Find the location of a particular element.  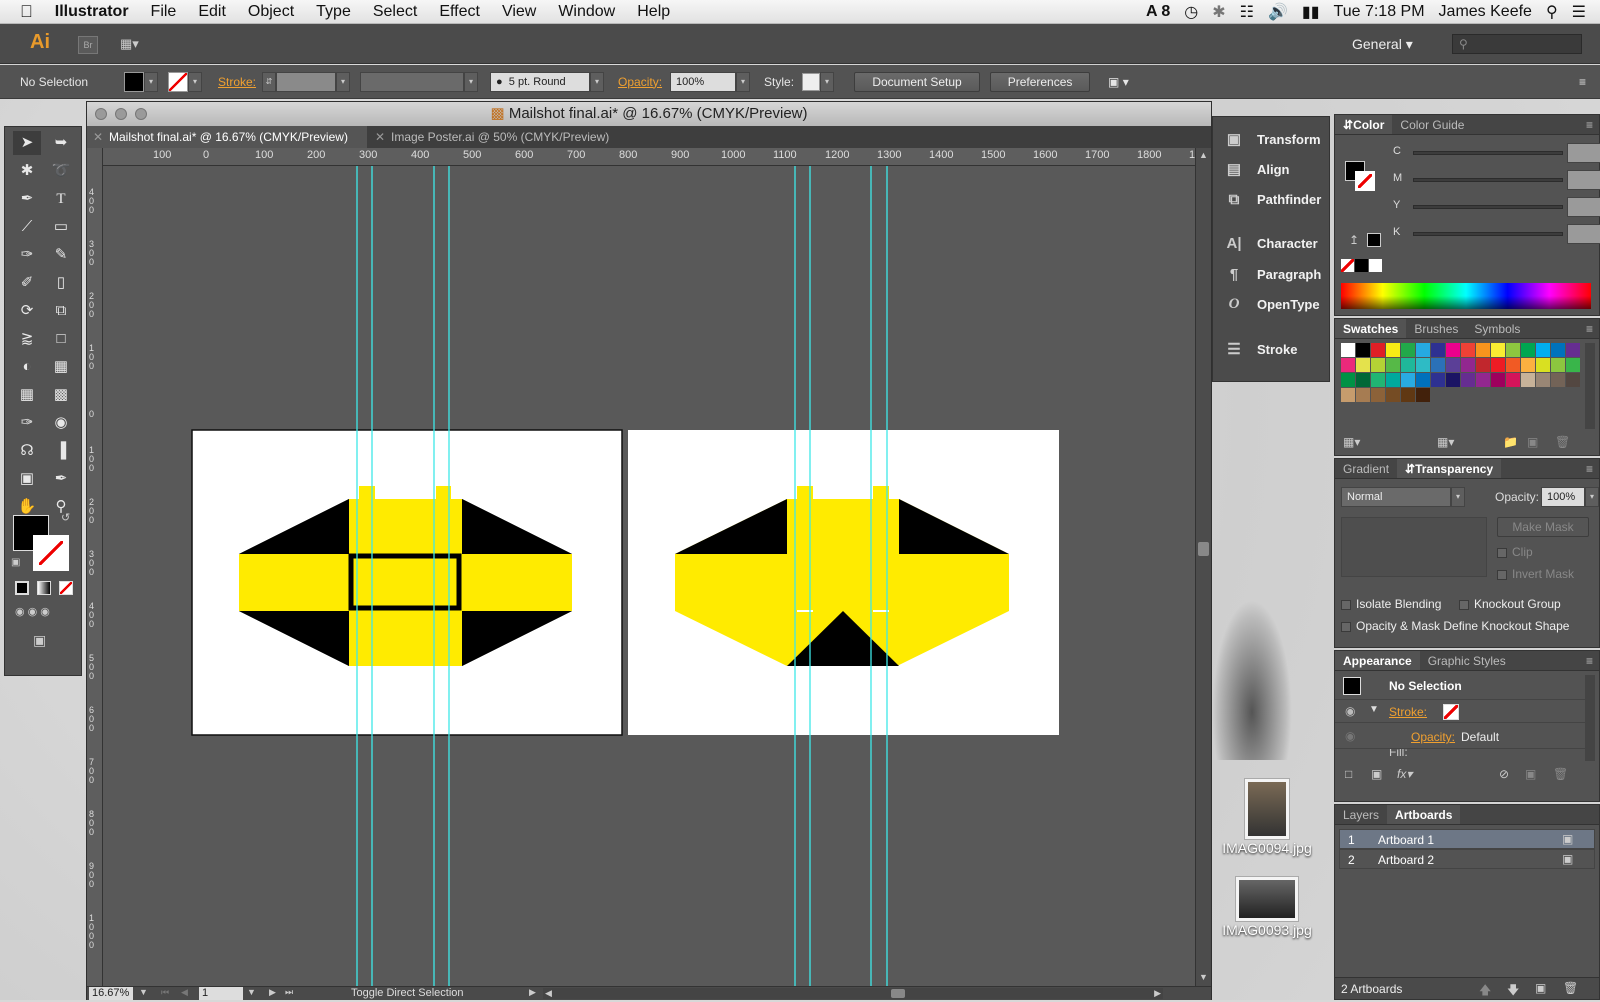

none-mode-icon is located at coordinates (66, 588).